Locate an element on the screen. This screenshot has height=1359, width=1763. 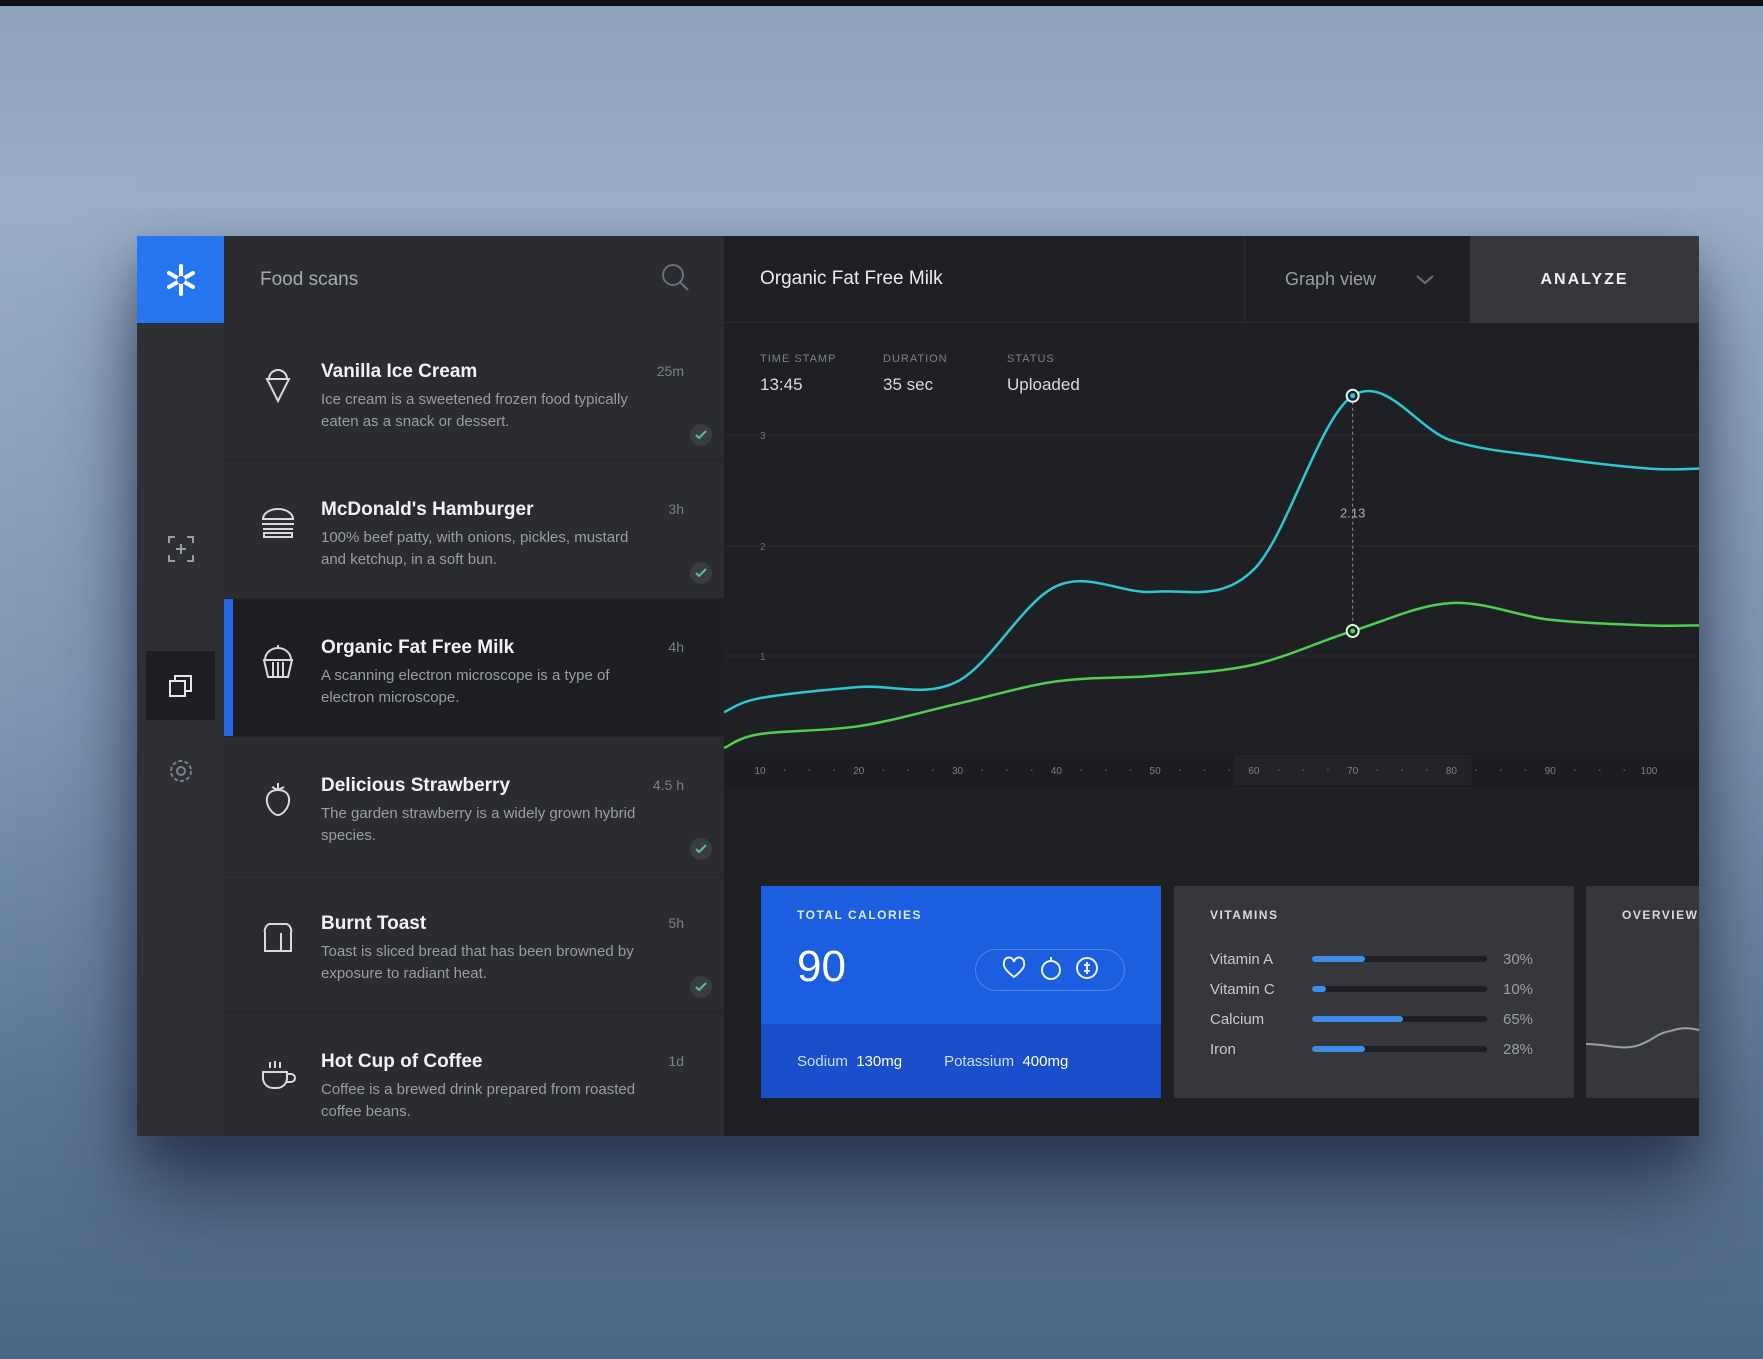
overview-label: OVERVIEW is located at coordinates (1660, 915).